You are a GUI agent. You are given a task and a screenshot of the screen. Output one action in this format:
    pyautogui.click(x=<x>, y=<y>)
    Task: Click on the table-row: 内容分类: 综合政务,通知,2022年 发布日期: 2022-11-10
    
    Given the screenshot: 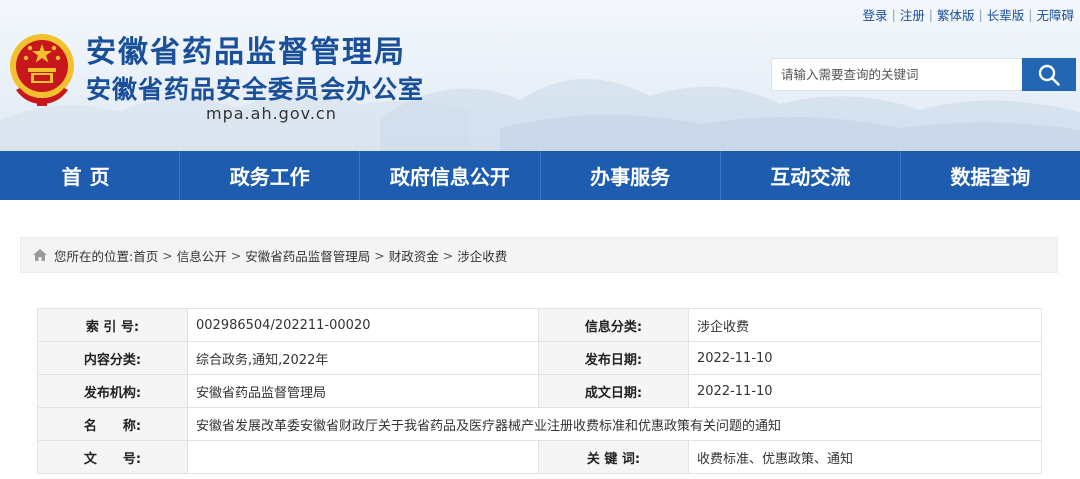 What is the action you would take?
    pyautogui.click(x=539, y=358)
    